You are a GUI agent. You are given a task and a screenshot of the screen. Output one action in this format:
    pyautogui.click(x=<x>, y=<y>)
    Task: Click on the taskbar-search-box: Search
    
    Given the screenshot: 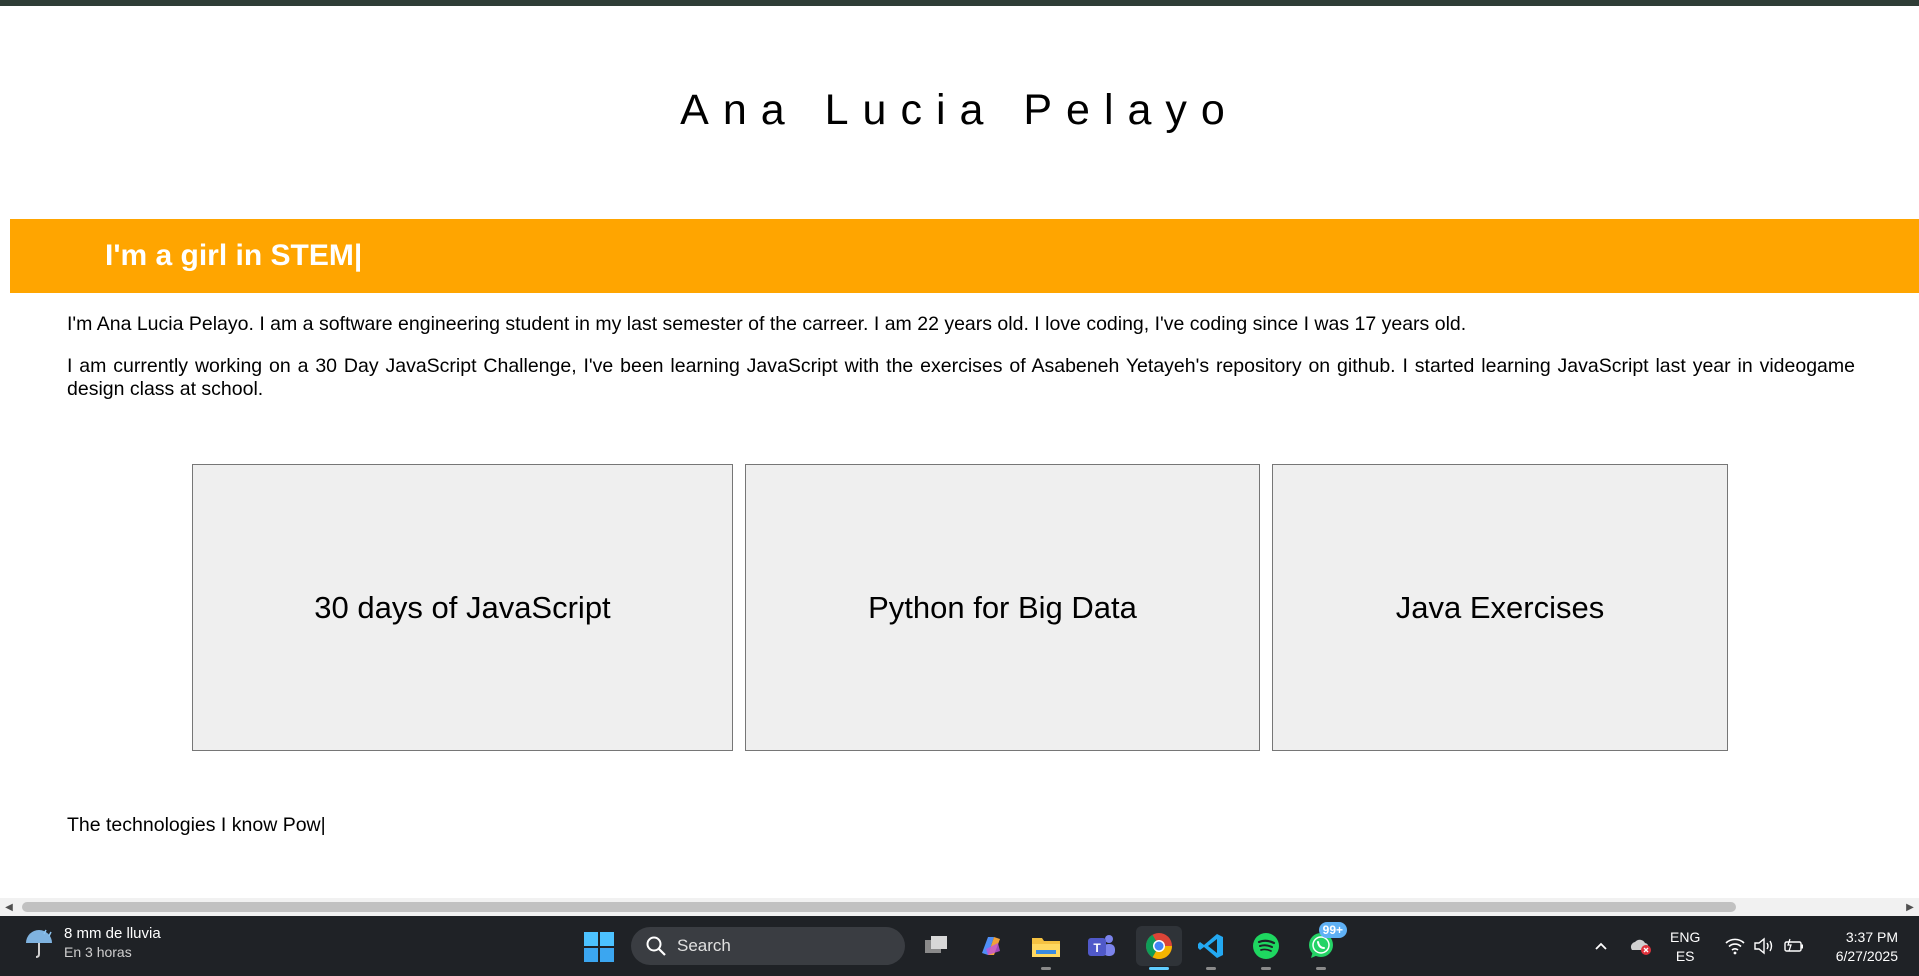 What is the action you would take?
    pyautogui.click(x=768, y=946)
    